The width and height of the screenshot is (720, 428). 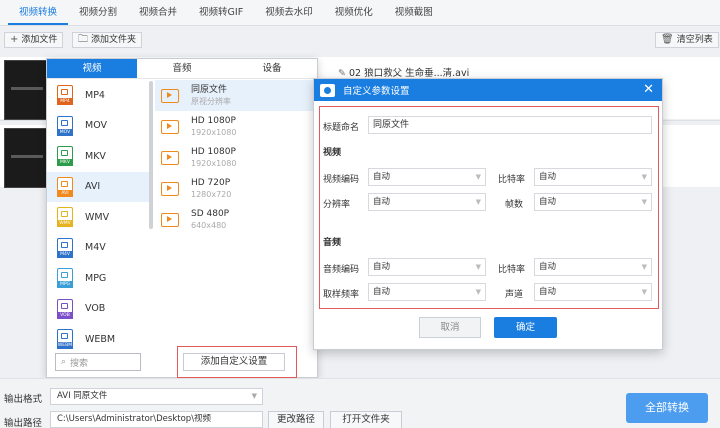 What do you see at coordinates (548, 267) in the screenshot?
I see `audio-bitrate-value: 自动` at bounding box center [548, 267].